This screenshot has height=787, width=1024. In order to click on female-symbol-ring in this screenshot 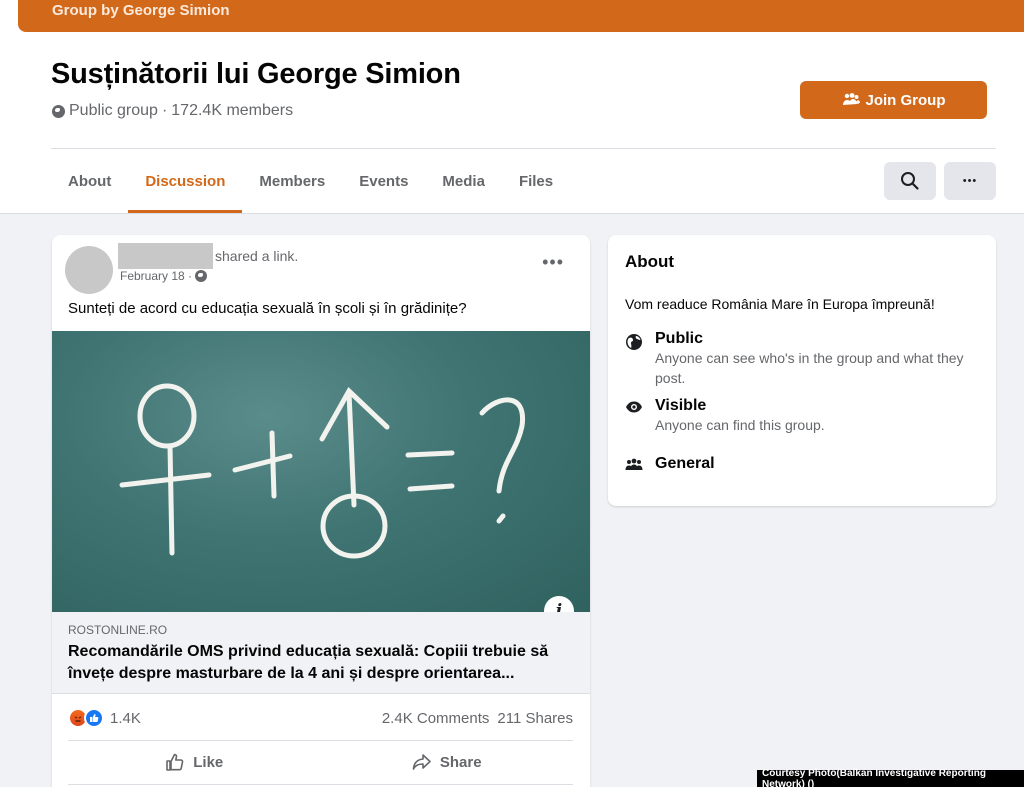, I will do `click(167, 416)`.